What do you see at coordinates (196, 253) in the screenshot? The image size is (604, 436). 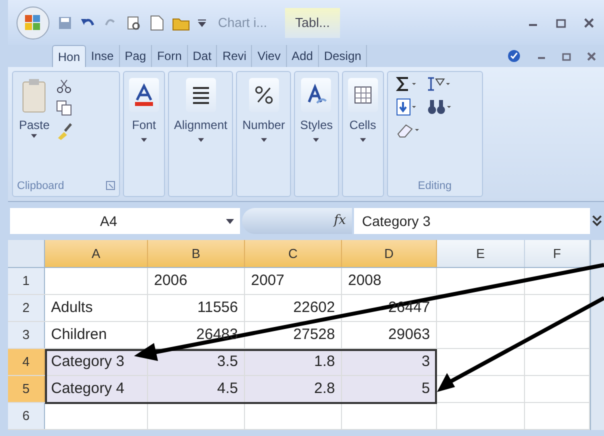 I see `column-header: B` at bounding box center [196, 253].